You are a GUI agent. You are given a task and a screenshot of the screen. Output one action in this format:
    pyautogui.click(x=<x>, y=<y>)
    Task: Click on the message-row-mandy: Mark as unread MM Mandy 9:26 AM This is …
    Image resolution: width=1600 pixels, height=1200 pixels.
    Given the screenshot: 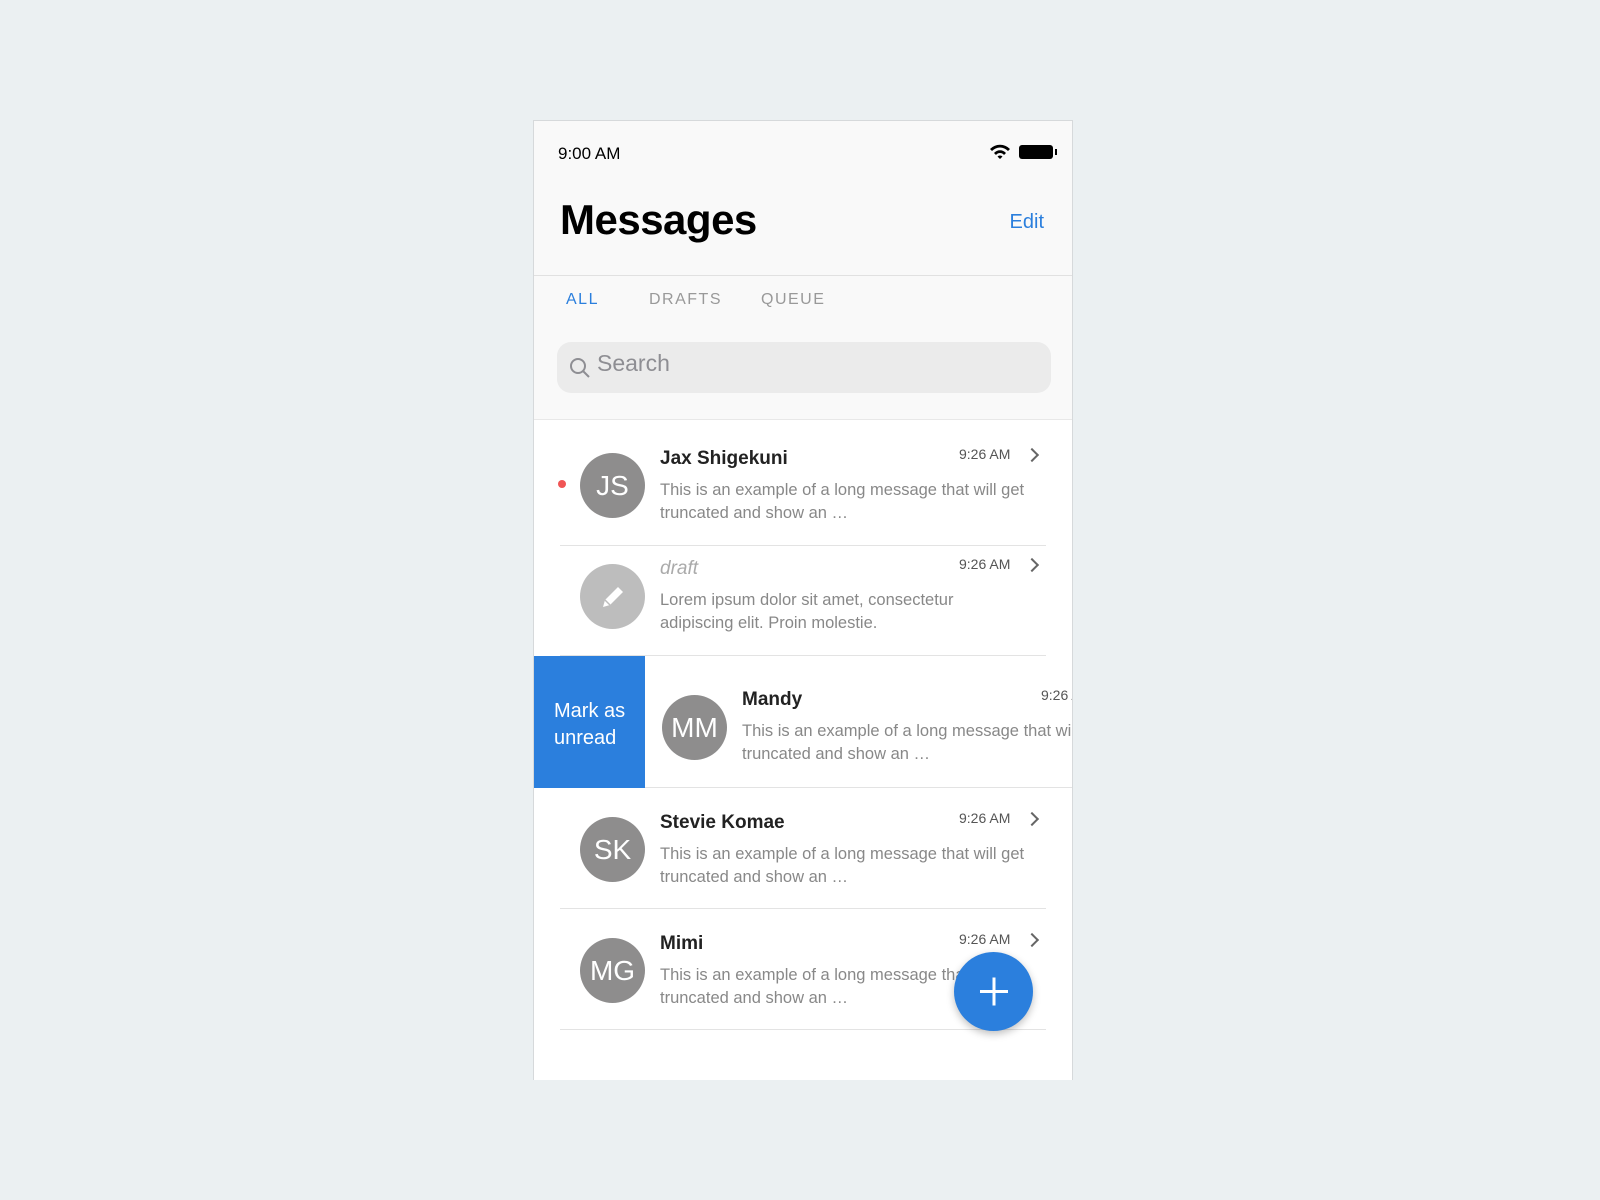 What is the action you would take?
    pyautogui.click(x=803, y=722)
    